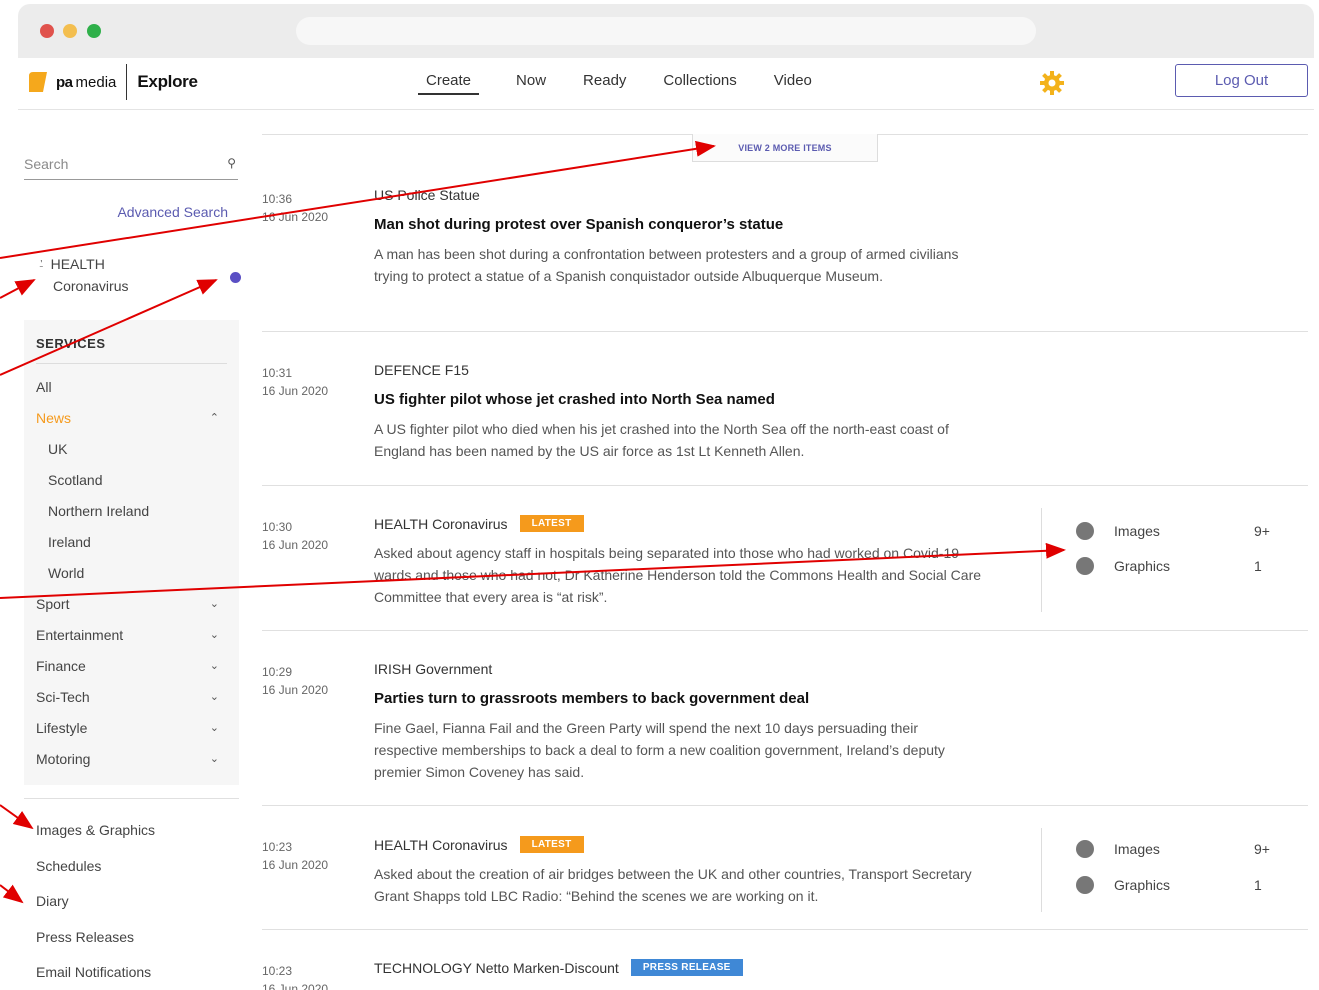 The height and width of the screenshot is (990, 1319). What do you see at coordinates (277, 971) in the screenshot?
I see `item-time: 10:23` at bounding box center [277, 971].